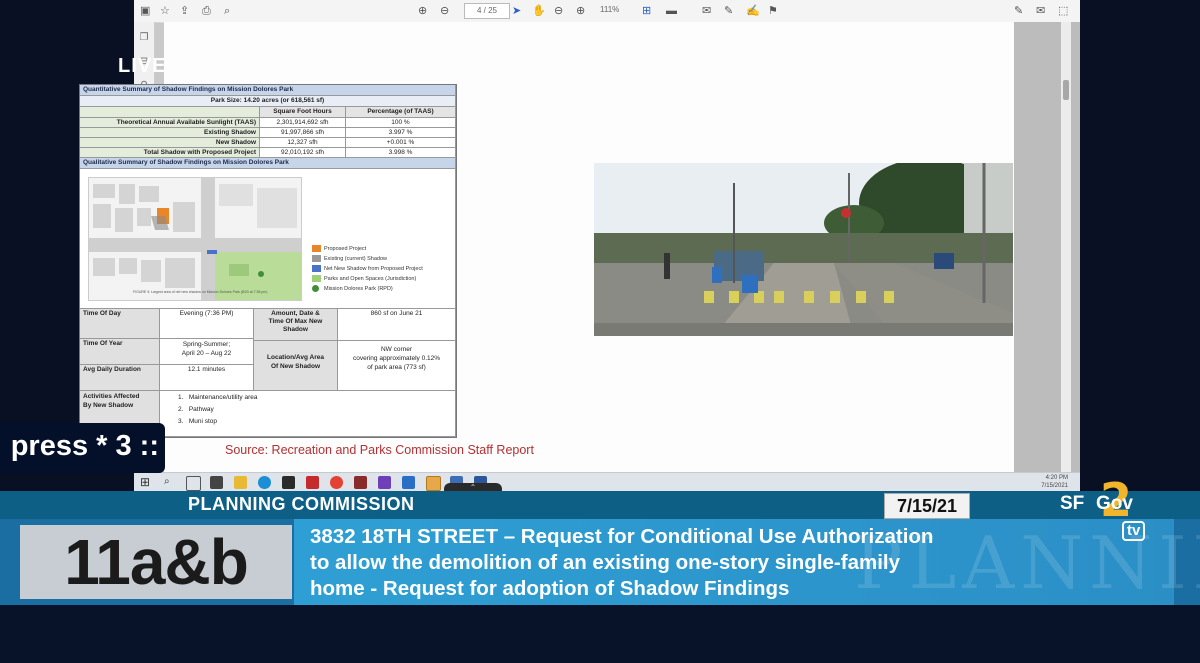 This screenshot has width=1200, height=663. Describe the element at coordinates (487, 11) in the screenshot. I see `page-number-field: 4 / 25` at that location.